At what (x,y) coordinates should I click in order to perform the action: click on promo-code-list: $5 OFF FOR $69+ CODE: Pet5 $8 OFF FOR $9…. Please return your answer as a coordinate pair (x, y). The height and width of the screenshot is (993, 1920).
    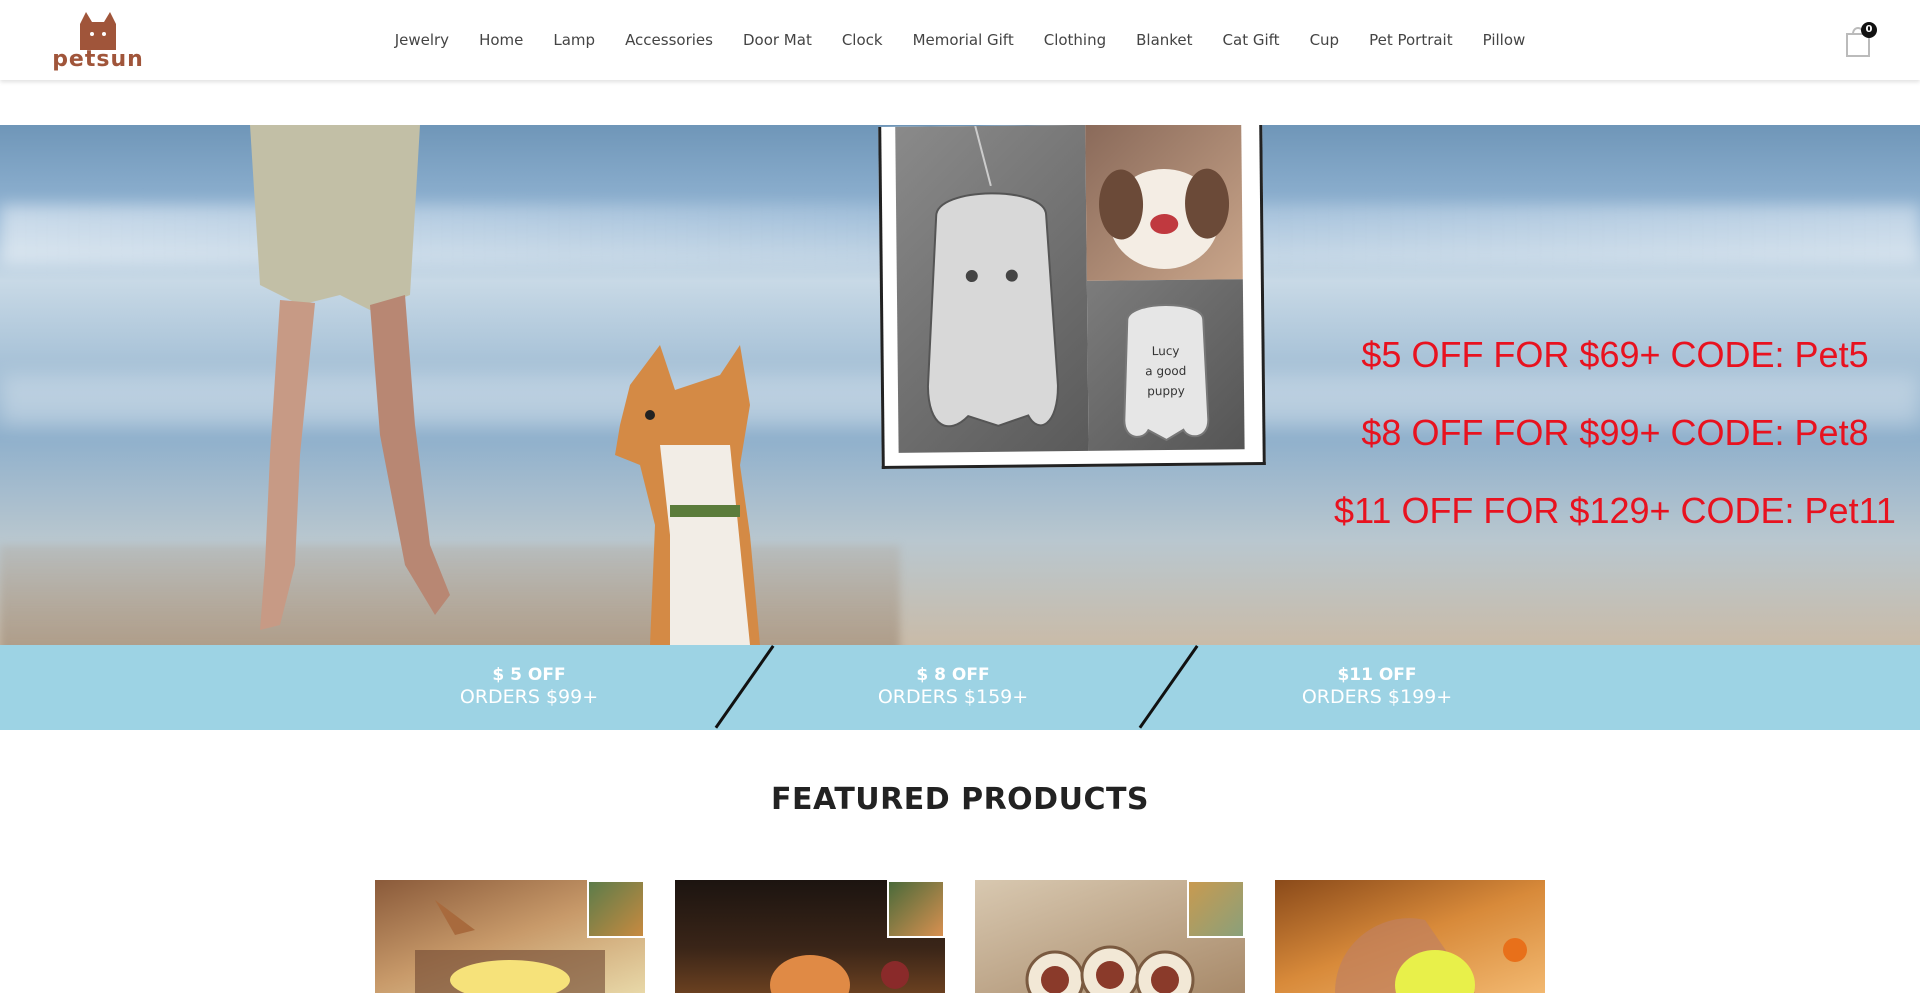
    Looking at the image, I should click on (1615, 452).